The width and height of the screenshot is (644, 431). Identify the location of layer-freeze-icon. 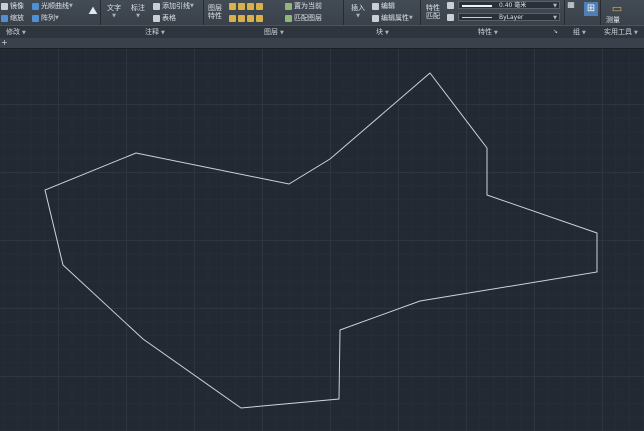
(232, 6).